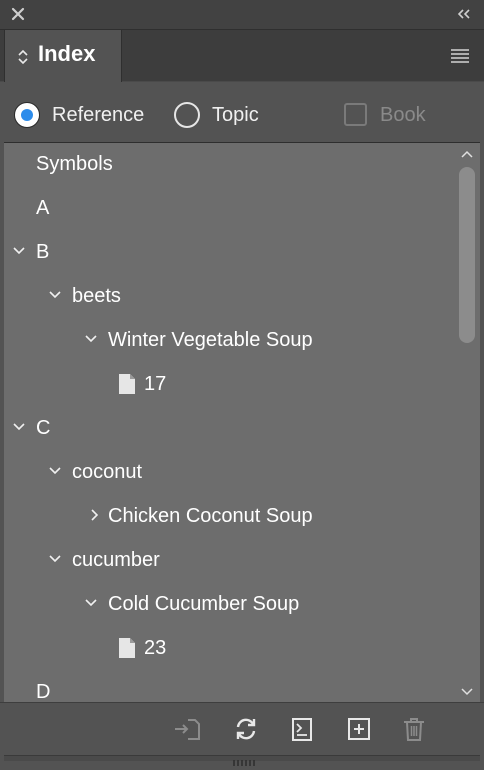 The width and height of the screenshot is (484, 770). Describe the element at coordinates (229, 561) in the screenshot. I see `list-item-cucumber: cucumber` at that location.